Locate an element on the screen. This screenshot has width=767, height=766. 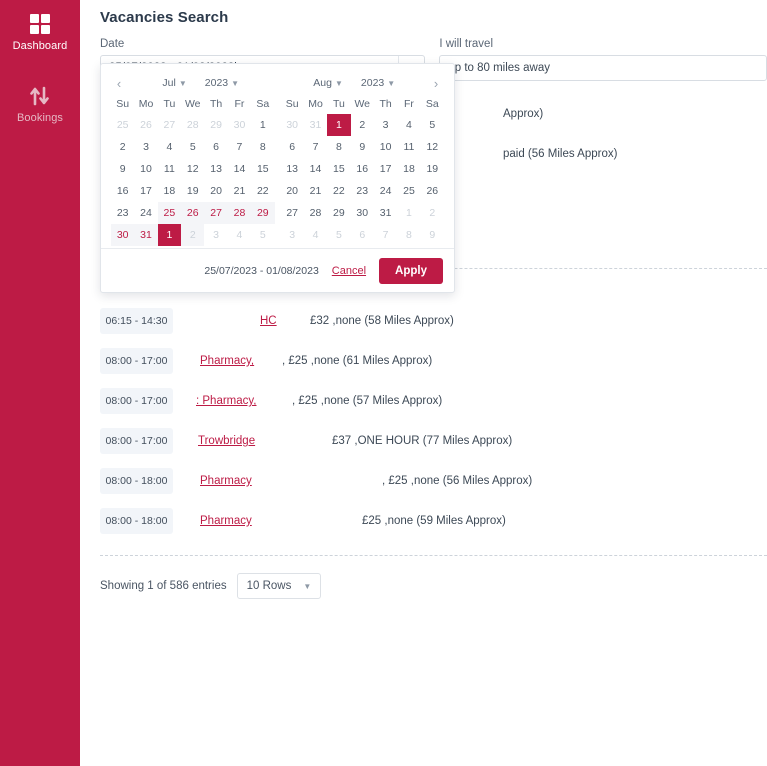
chevron-left-icon: ‹ is located at coordinates (119, 83).